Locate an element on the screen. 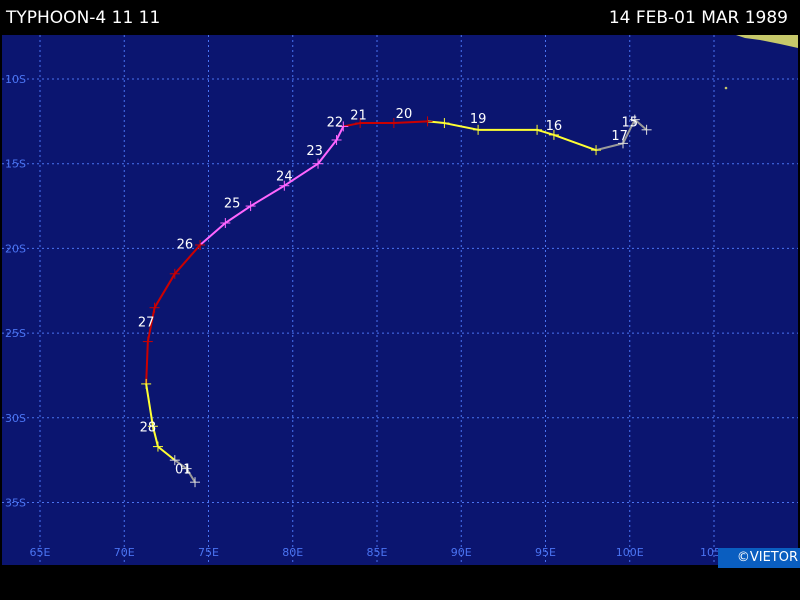 Image resolution: width=800 pixels, height=600 pixels. lat-label: 15S is located at coordinates (15, 164).